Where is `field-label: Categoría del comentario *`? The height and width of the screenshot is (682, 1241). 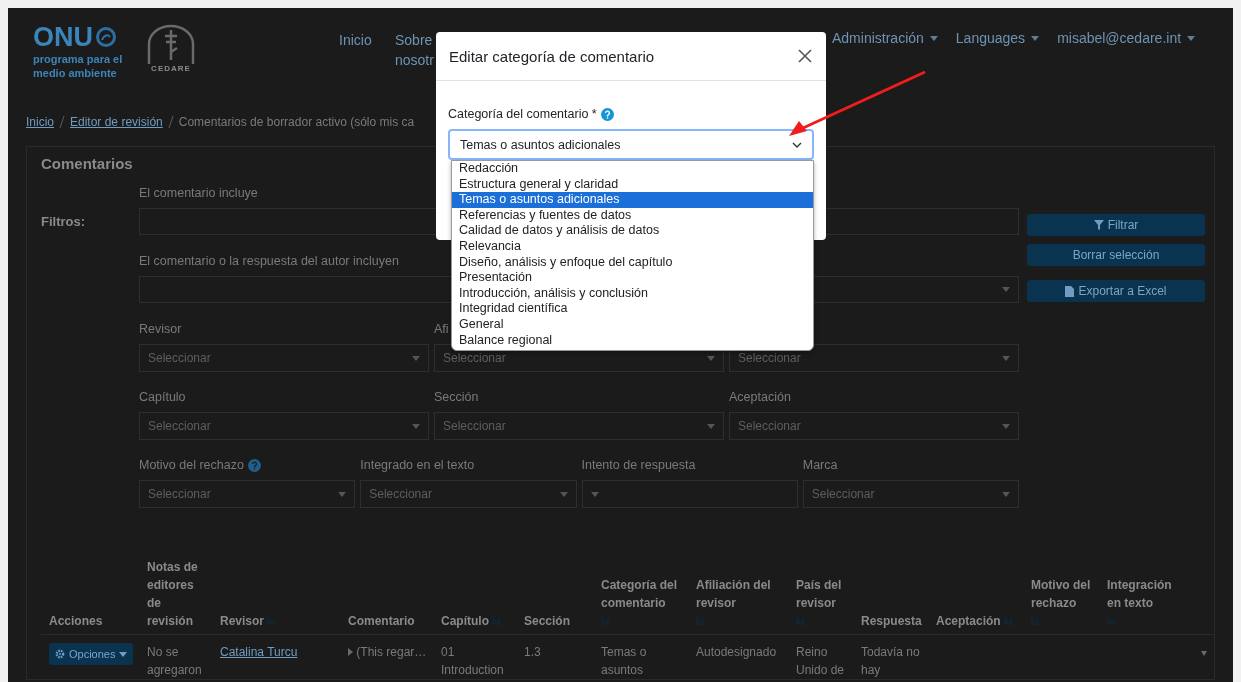 field-label: Categoría del comentario * is located at coordinates (522, 114).